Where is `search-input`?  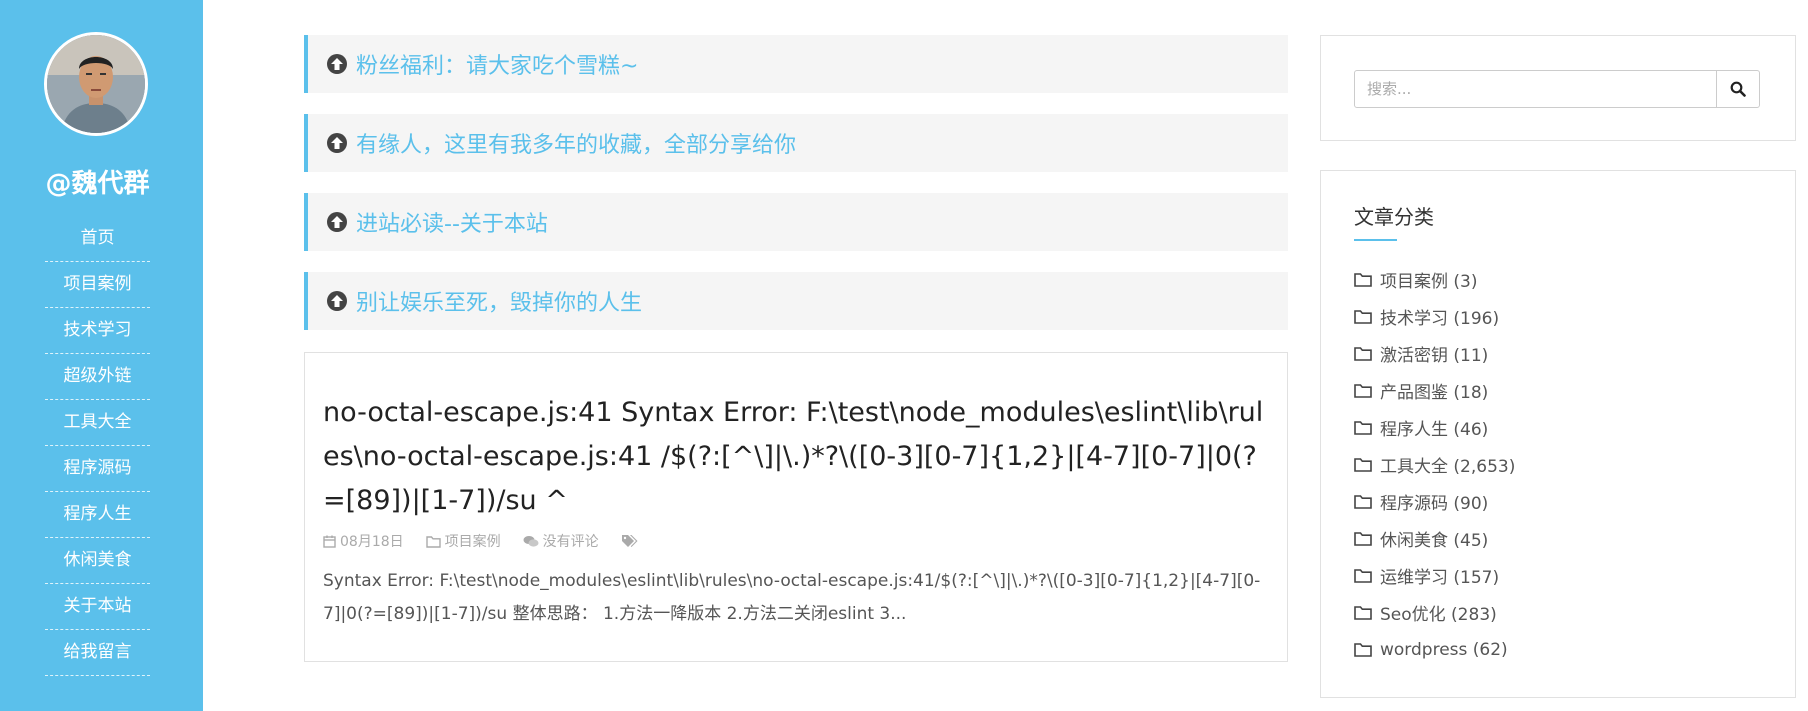 search-input is located at coordinates (1535, 89).